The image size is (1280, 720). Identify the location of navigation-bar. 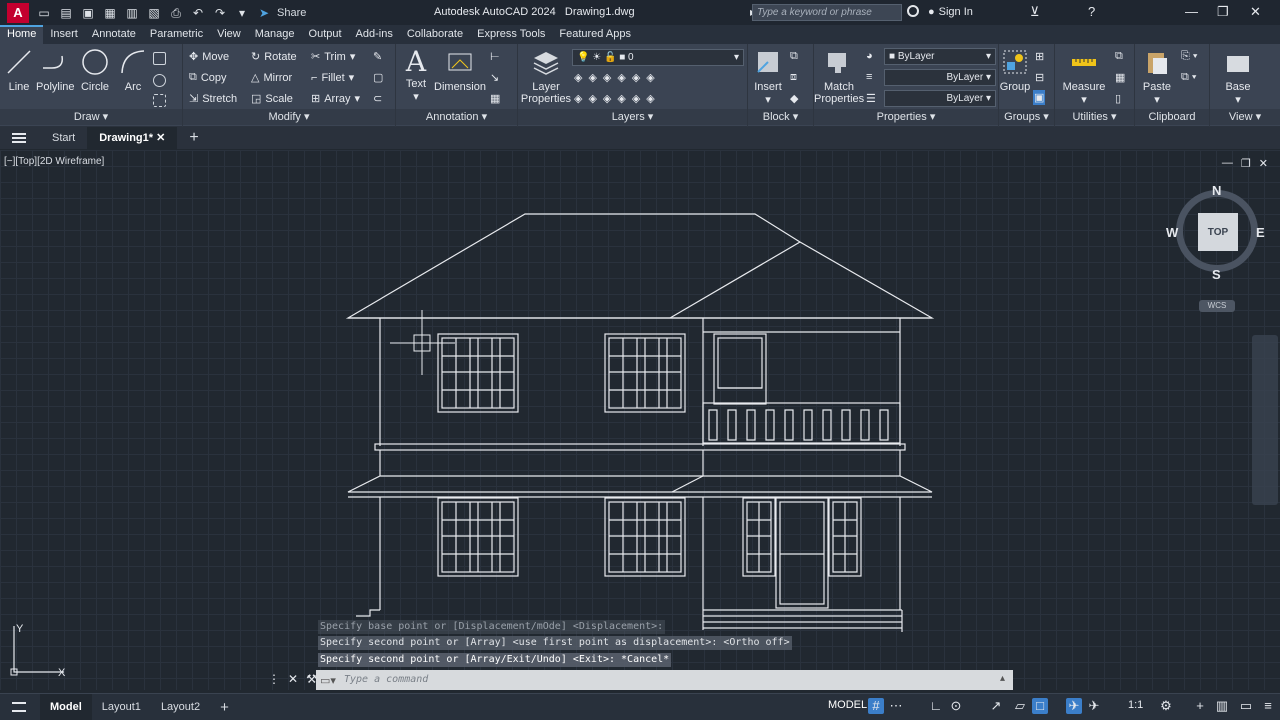
(1265, 420).